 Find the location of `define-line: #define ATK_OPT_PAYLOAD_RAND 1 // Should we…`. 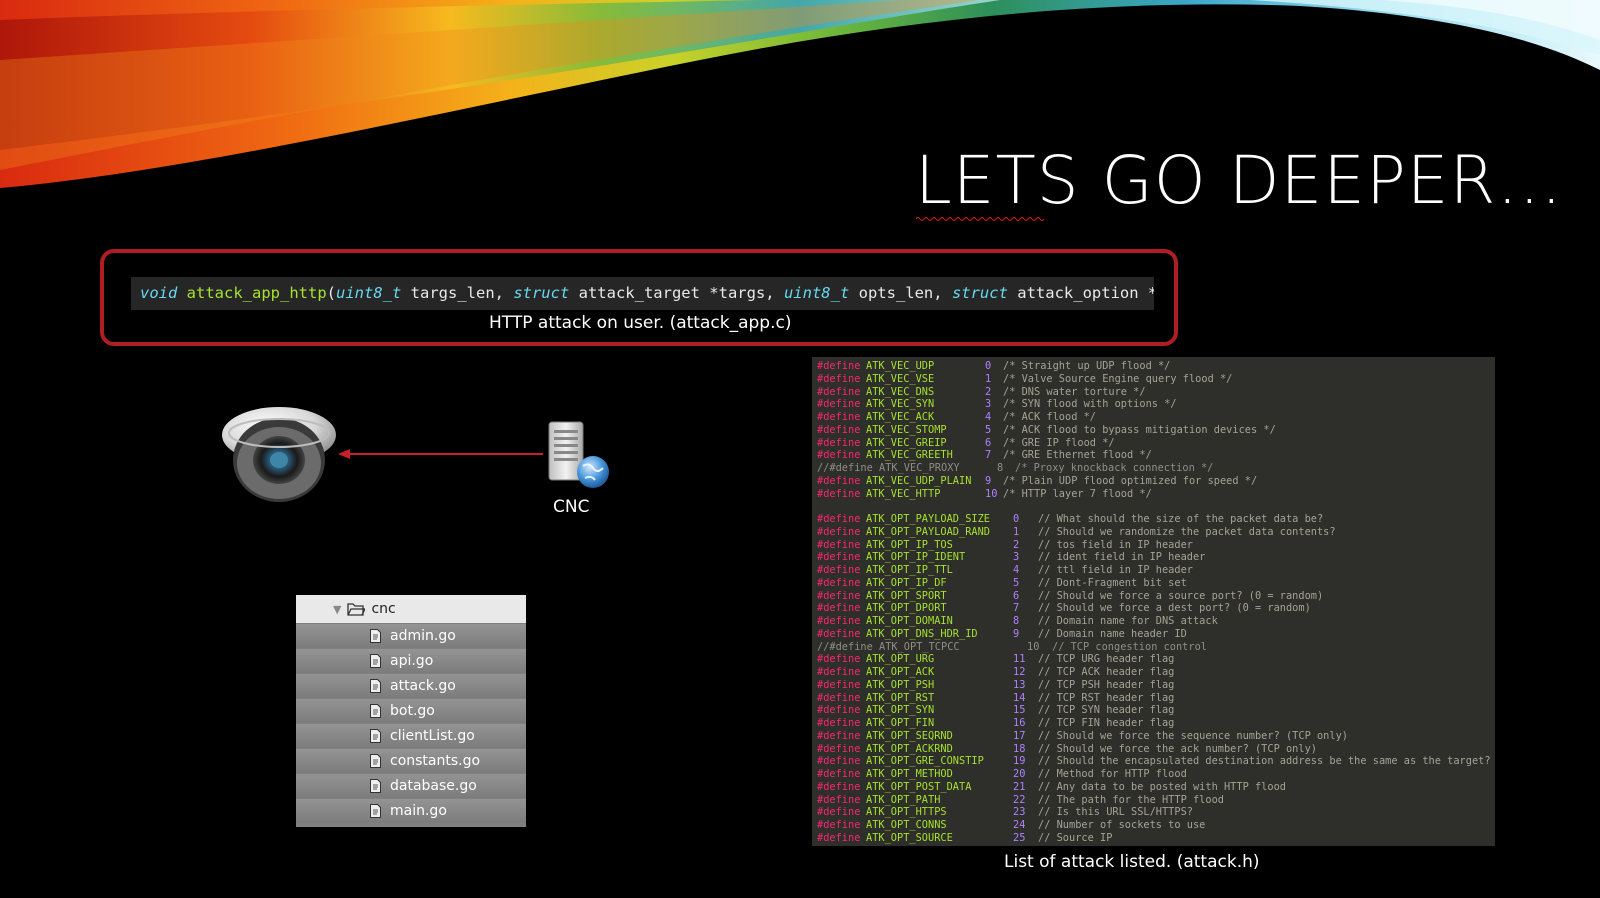

define-line: #define ATK_OPT_PAYLOAD_RAND 1 // Should we… is located at coordinates (1156, 532).